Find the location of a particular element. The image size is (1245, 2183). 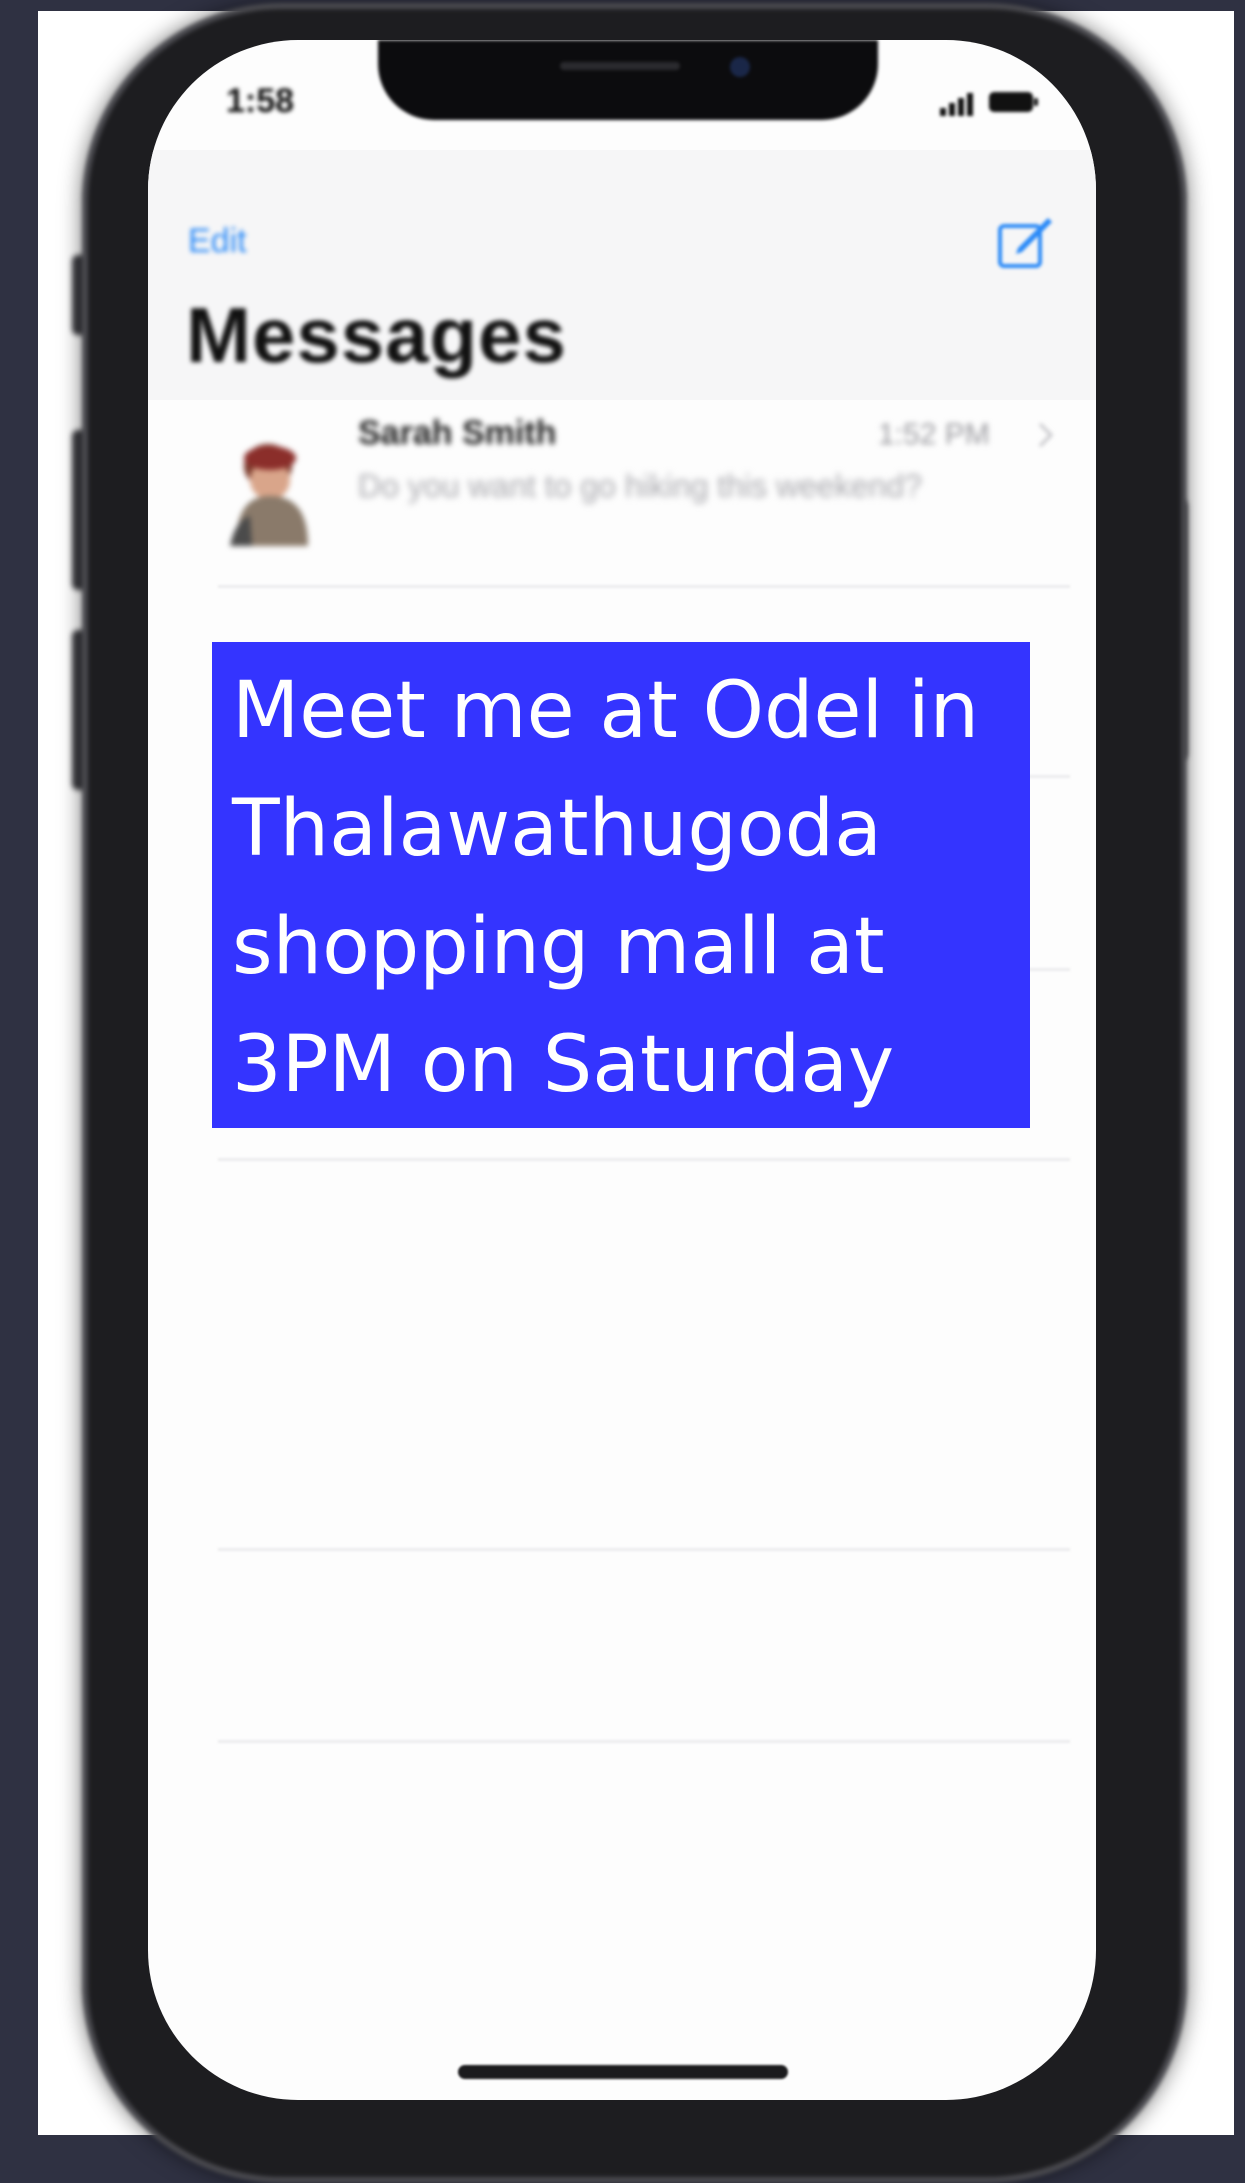

status-time: 1:58 is located at coordinates (260, 101).